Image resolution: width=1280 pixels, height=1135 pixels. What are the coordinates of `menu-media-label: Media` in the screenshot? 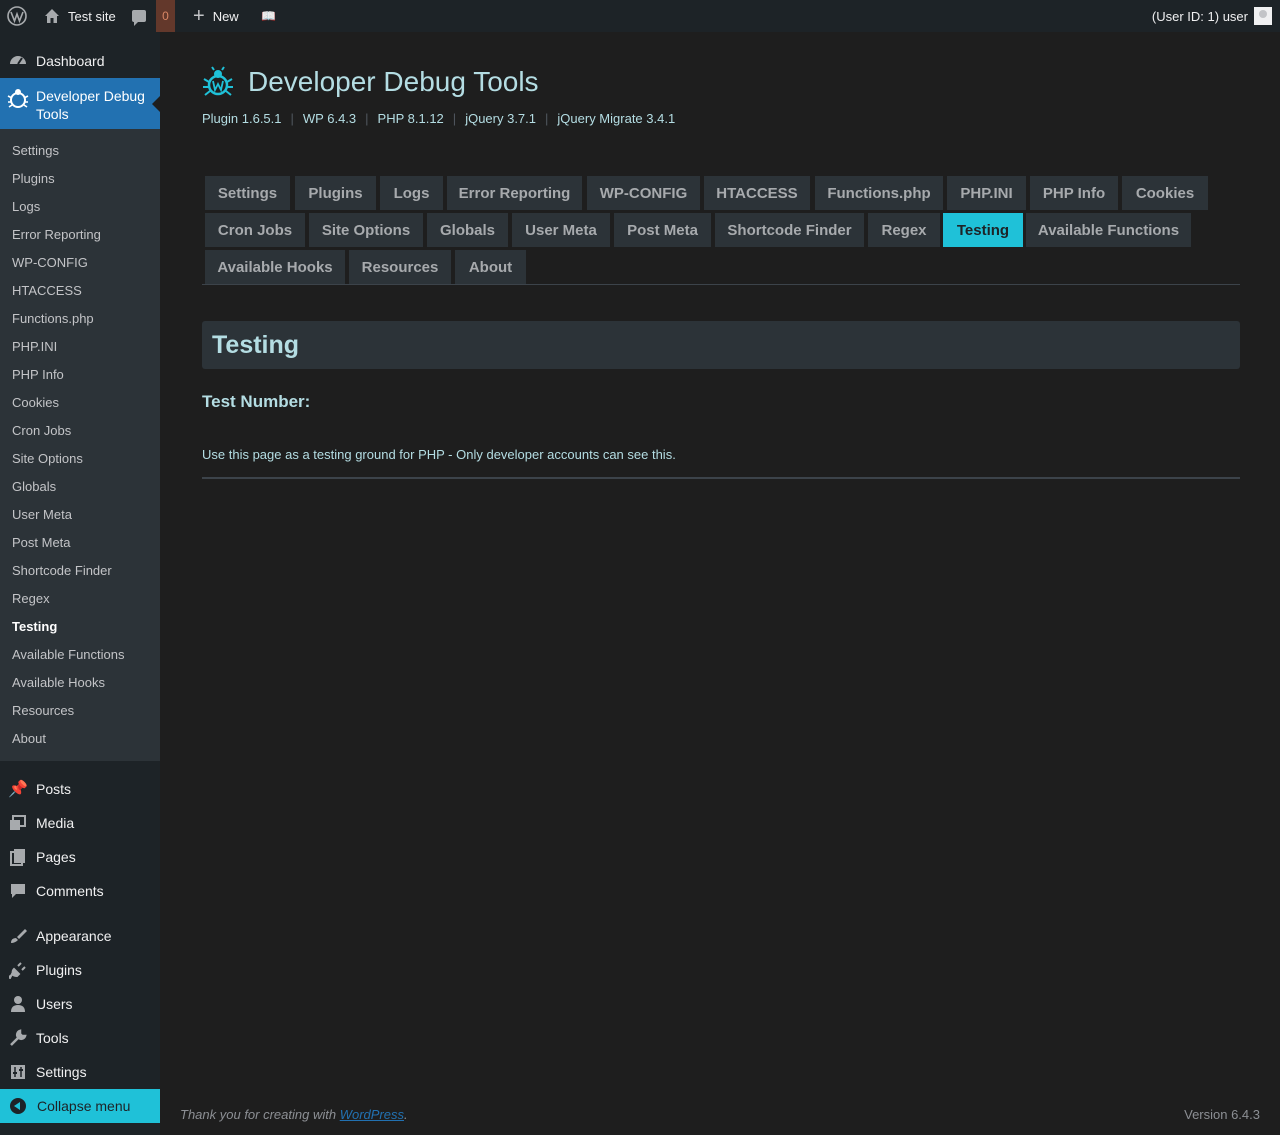 It's located at (55, 823).